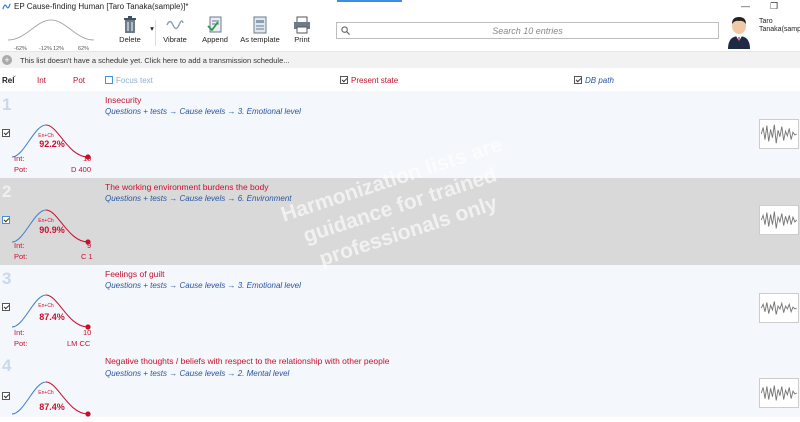 The image size is (800, 422). What do you see at coordinates (87, 256) in the screenshot?
I see `pot-value: C 1` at bounding box center [87, 256].